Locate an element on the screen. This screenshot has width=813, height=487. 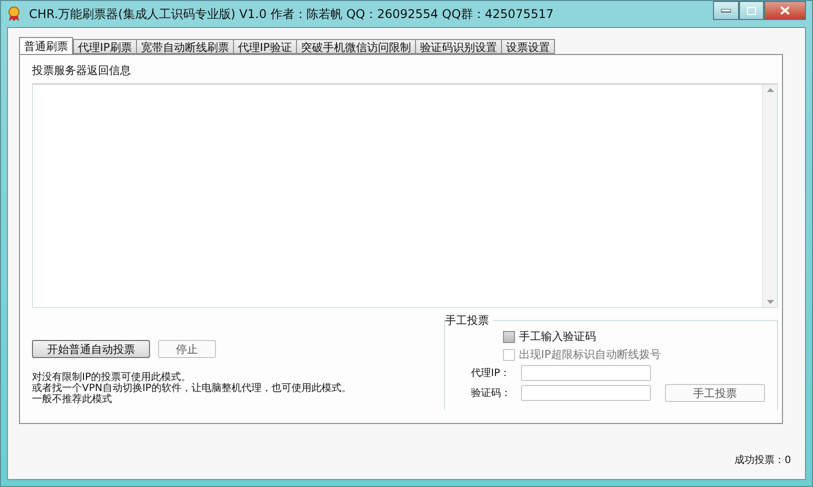
close-icon is located at coordinates (785, 10).